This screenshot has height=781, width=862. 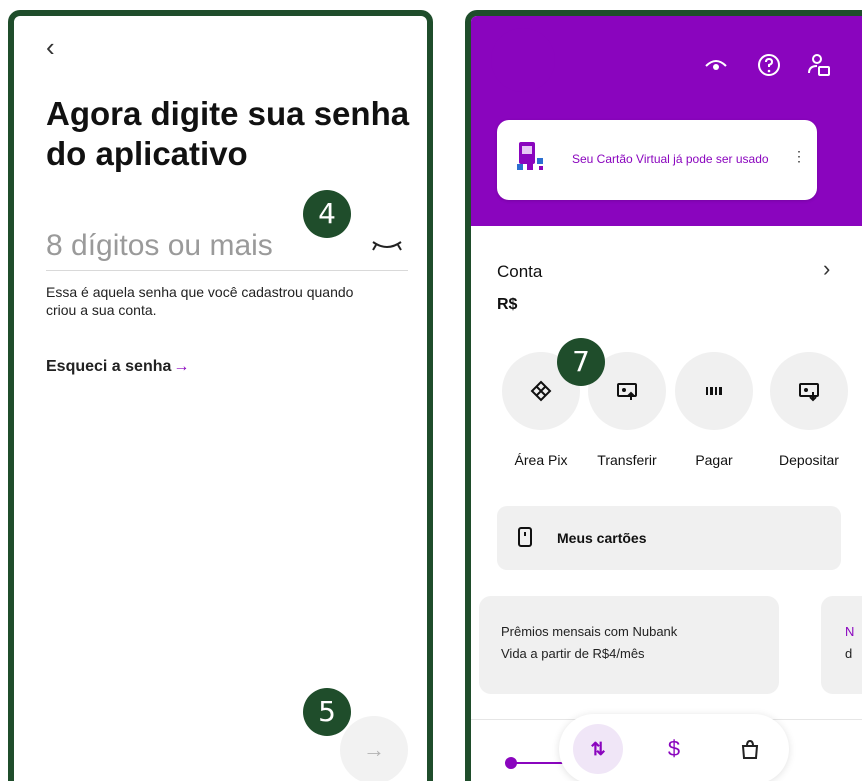 What do you see at coordinates (826, 269) in the screenshot?
I see `chevron-right-icon: ›` at bounding box center [826, 269].